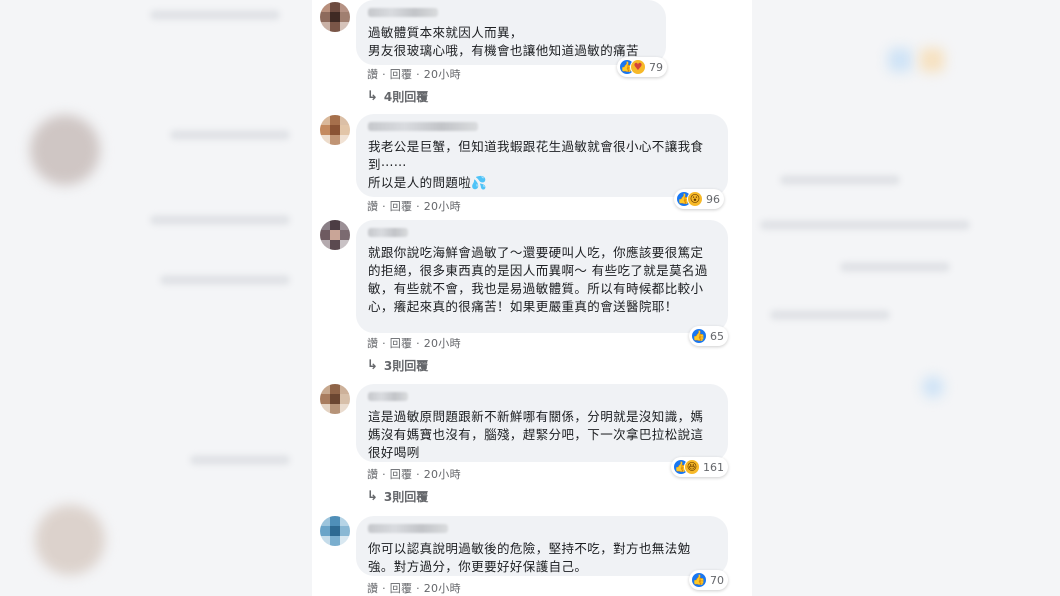 The width and height of the screenshot is (1060, 596). What do you see at coordinates (536, 164) in the screenshot?
I see `comment-text: 我老公是巨蟹，但知道我蝦跟花生過敏就會很小心不讓我食到⋯⋯ 所以是人的問題啦💦` at bounding box center [536, 164].